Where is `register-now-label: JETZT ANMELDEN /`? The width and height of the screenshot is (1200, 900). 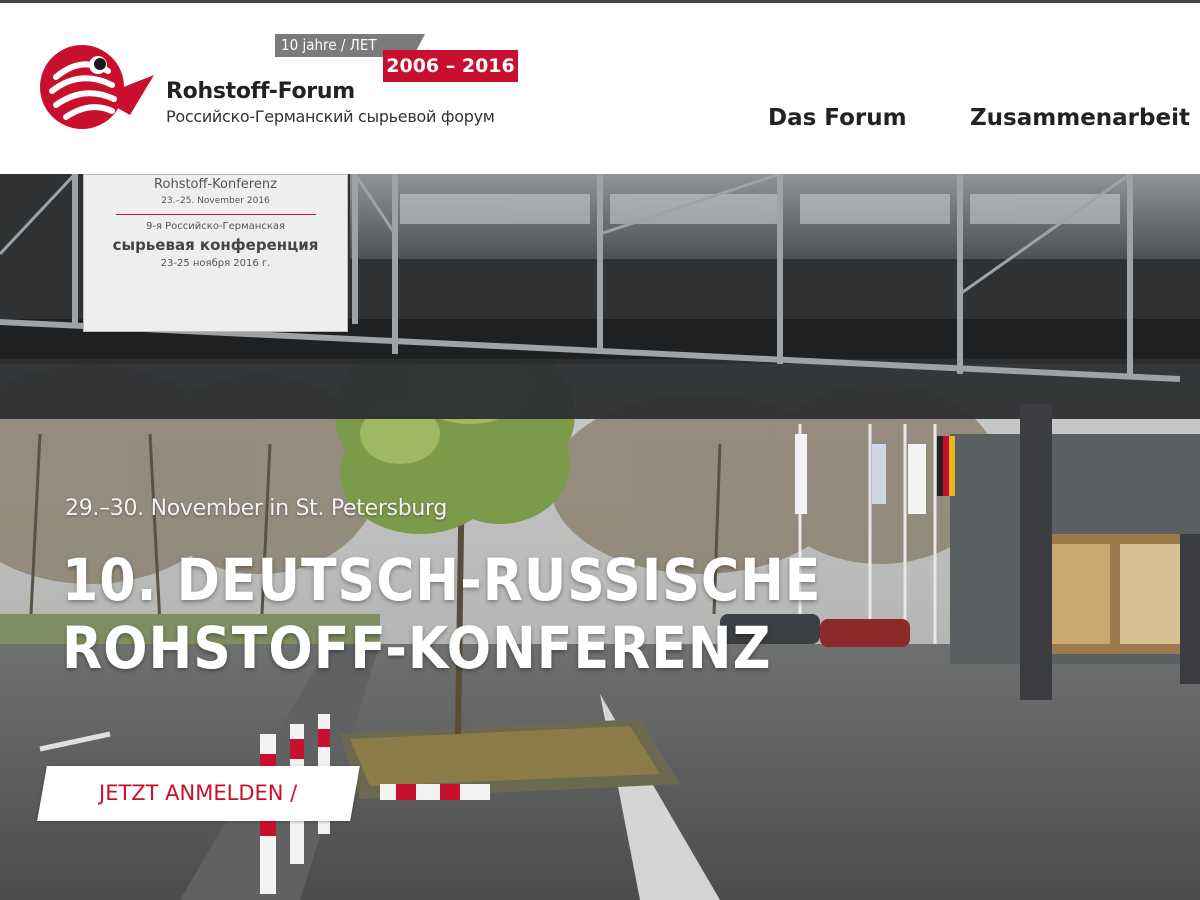
register-now-label: JETZT ANMELDEN / is located at coordinates (198, 793).